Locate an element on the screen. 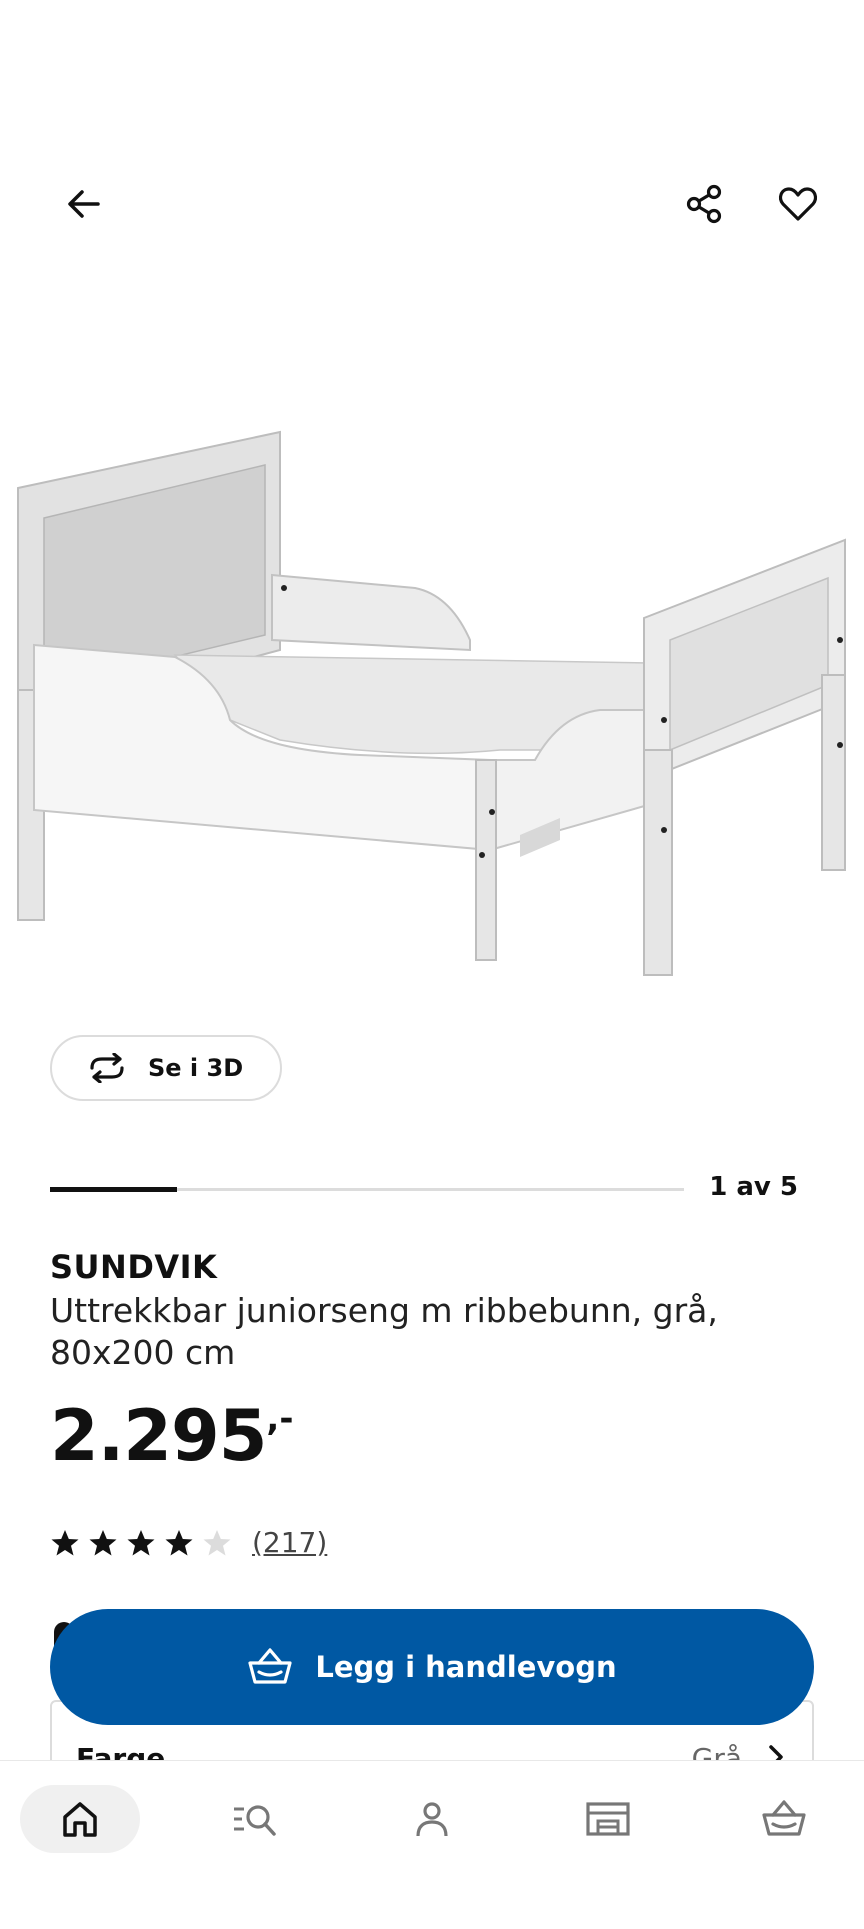 The width and height of the screenshot is (864, 1929). nav-home is located at coordinates (80, 1819).